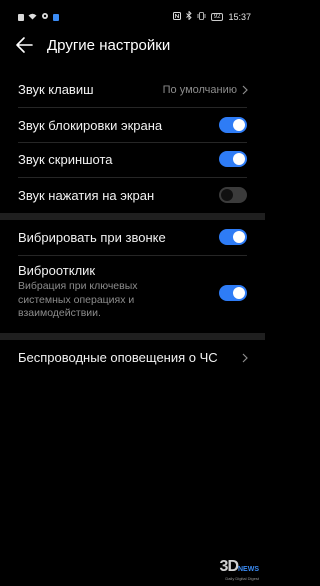 The image size is (320, 586). Describe the element at coordinates (45, 17) in the screenshot. I see `settings-gear-icon` at that location.